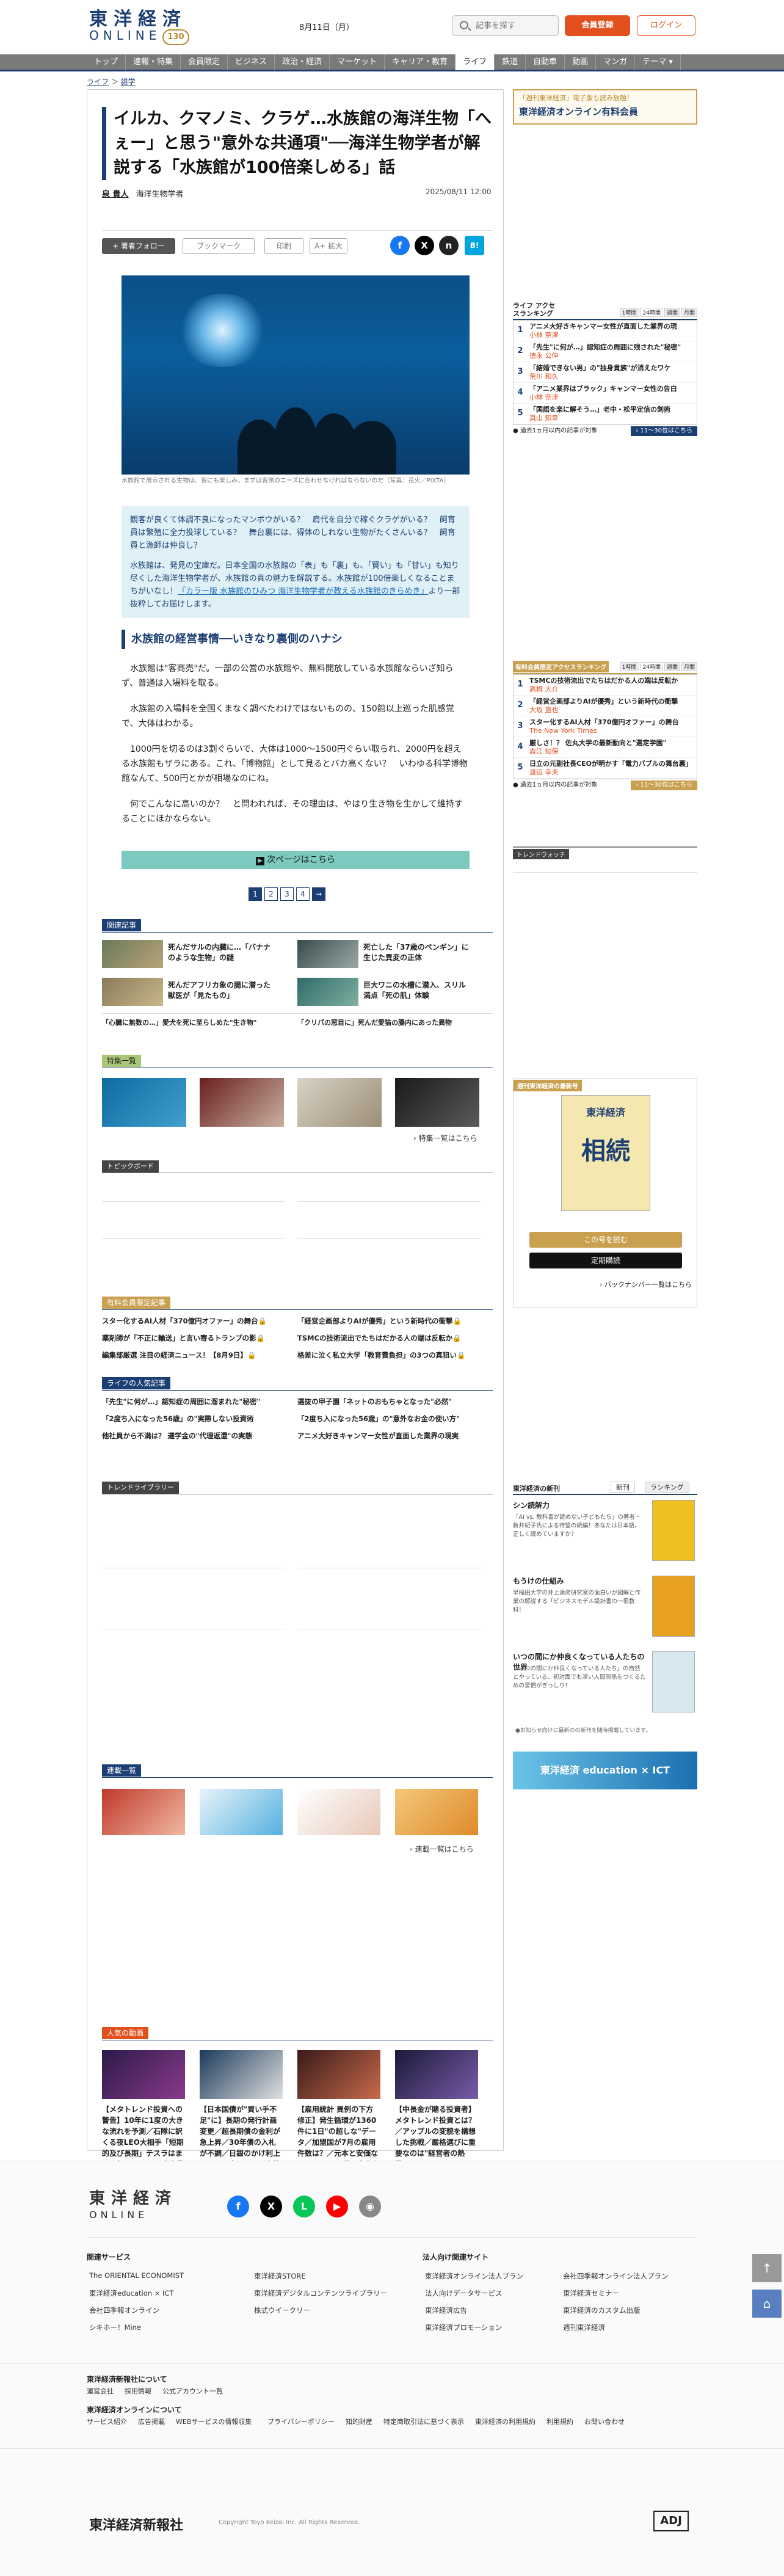 The height and width of the screenshot is (2576, 784). What do you see at coordinates (597, 25) in the screenshot?
I see `register-button: 会員登録` at bounding box center [597, 25].